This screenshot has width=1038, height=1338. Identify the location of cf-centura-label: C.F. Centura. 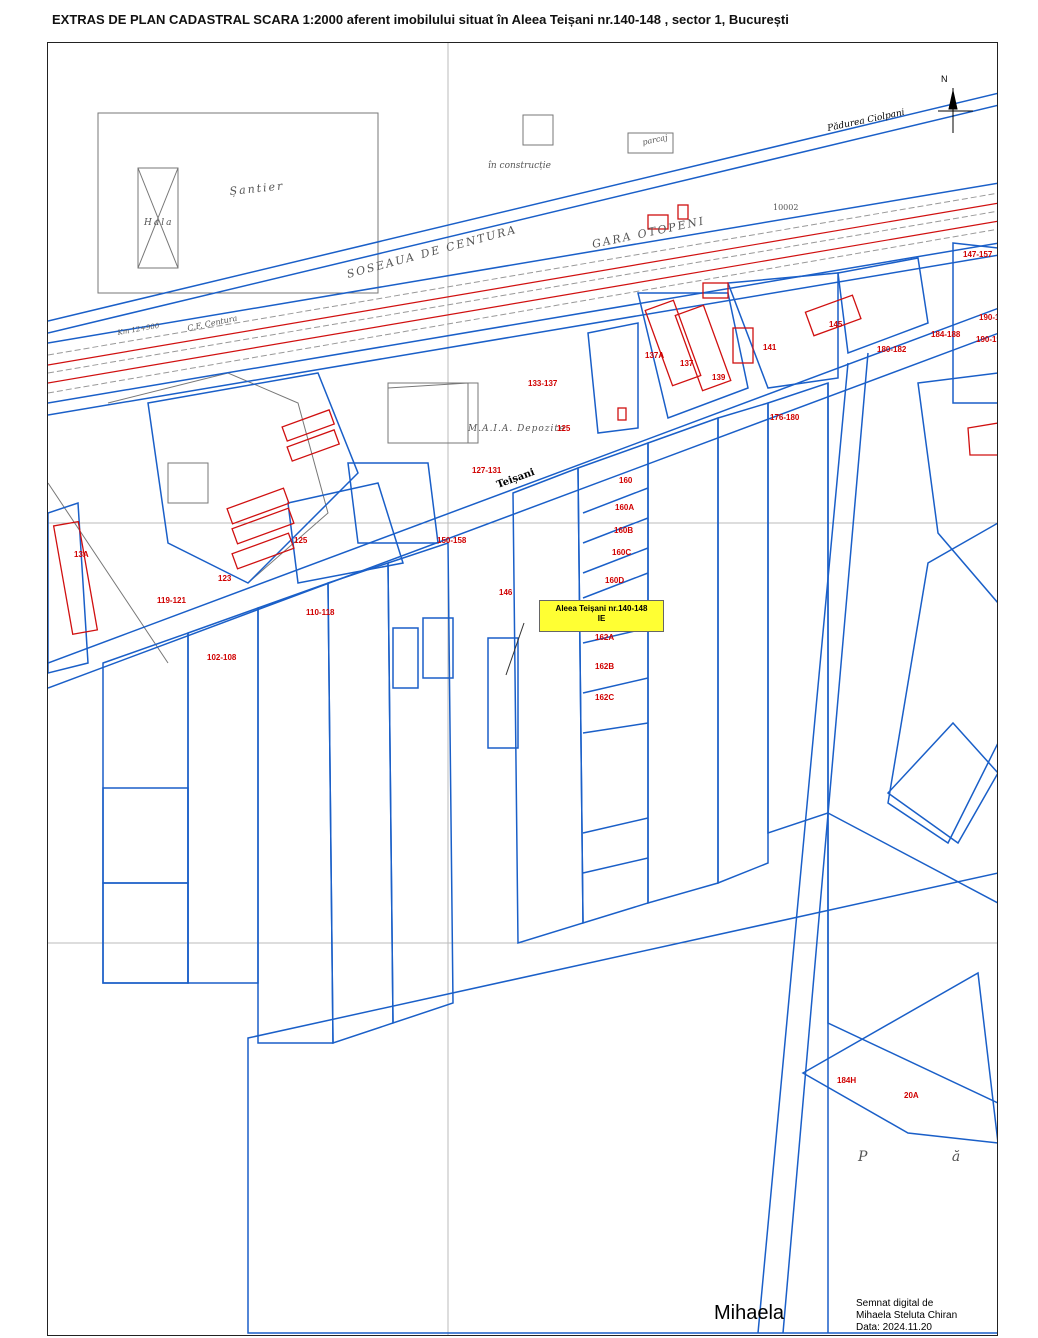
(213, 323).